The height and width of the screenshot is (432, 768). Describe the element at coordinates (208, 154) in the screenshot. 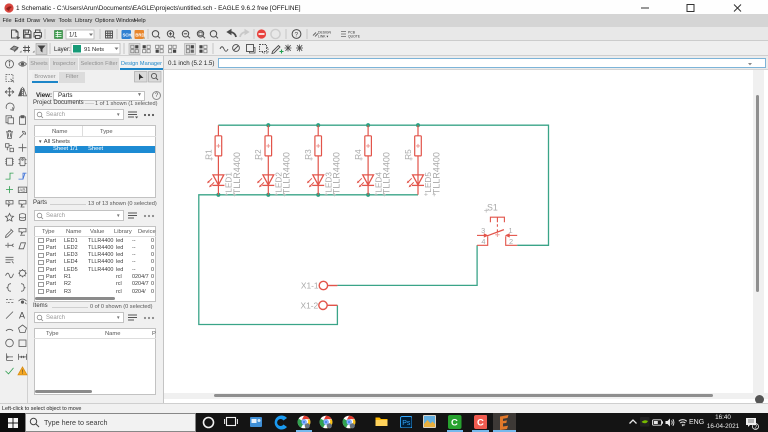

I see `svg-text: R1` at that location.